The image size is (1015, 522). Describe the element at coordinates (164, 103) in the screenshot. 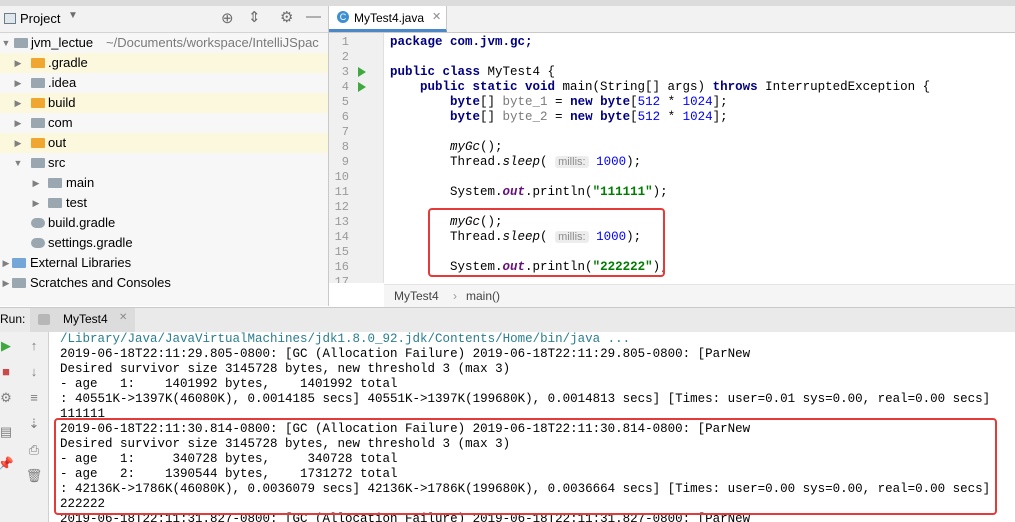

I see `tree-item-build: ▶ build` at that location.